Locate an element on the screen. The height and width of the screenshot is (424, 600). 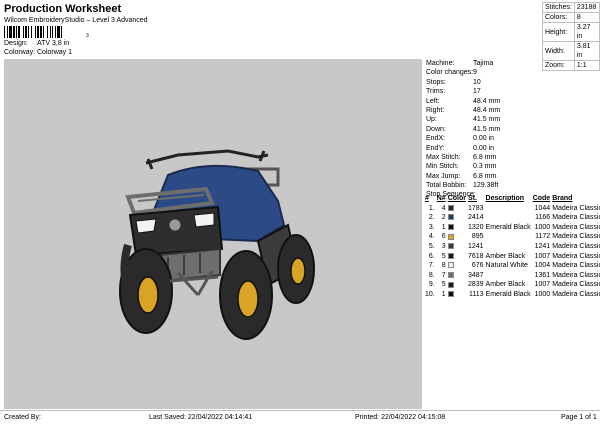
stop-number: 3. is located at coordinates (431, 227).